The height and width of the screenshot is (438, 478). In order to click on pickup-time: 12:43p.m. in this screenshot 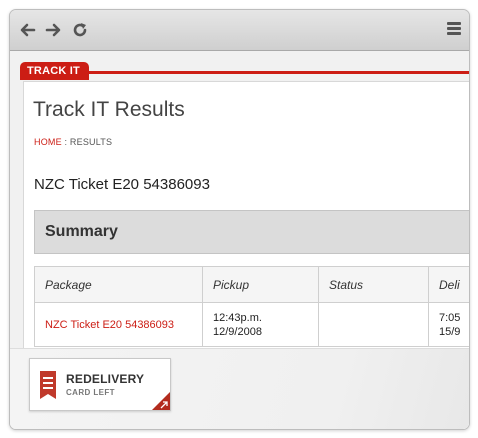, I will do `click(237, 317)`.